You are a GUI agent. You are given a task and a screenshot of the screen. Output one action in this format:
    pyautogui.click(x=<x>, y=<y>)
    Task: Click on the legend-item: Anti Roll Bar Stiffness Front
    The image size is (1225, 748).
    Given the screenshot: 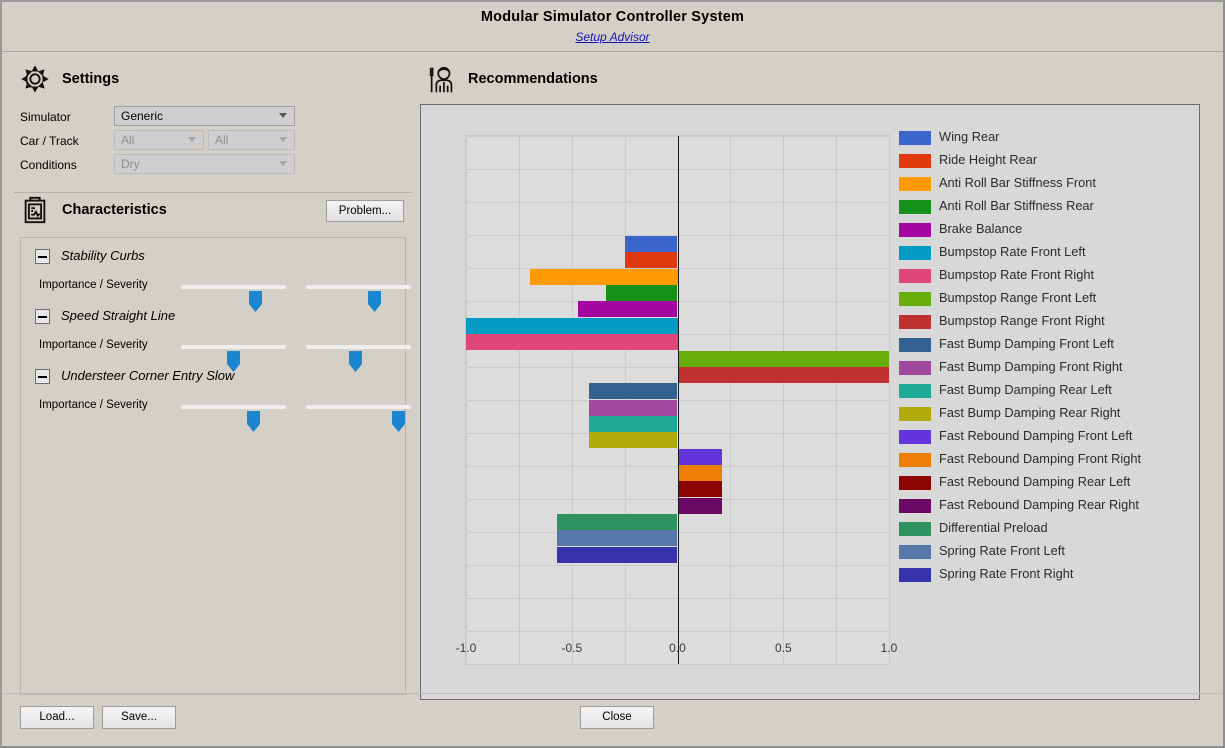 What is the action you would take?
    pyautogui.click(x=1047, y=184)
    